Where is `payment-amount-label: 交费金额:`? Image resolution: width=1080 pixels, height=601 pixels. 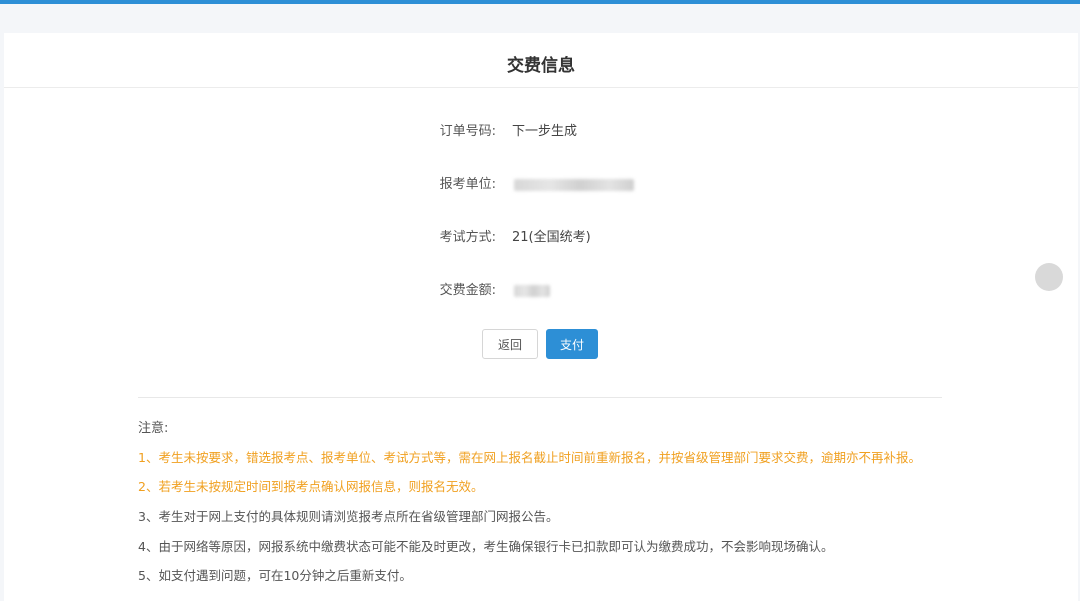 payment-amount-label: 交费金额: is located at coordinates (467, 290).